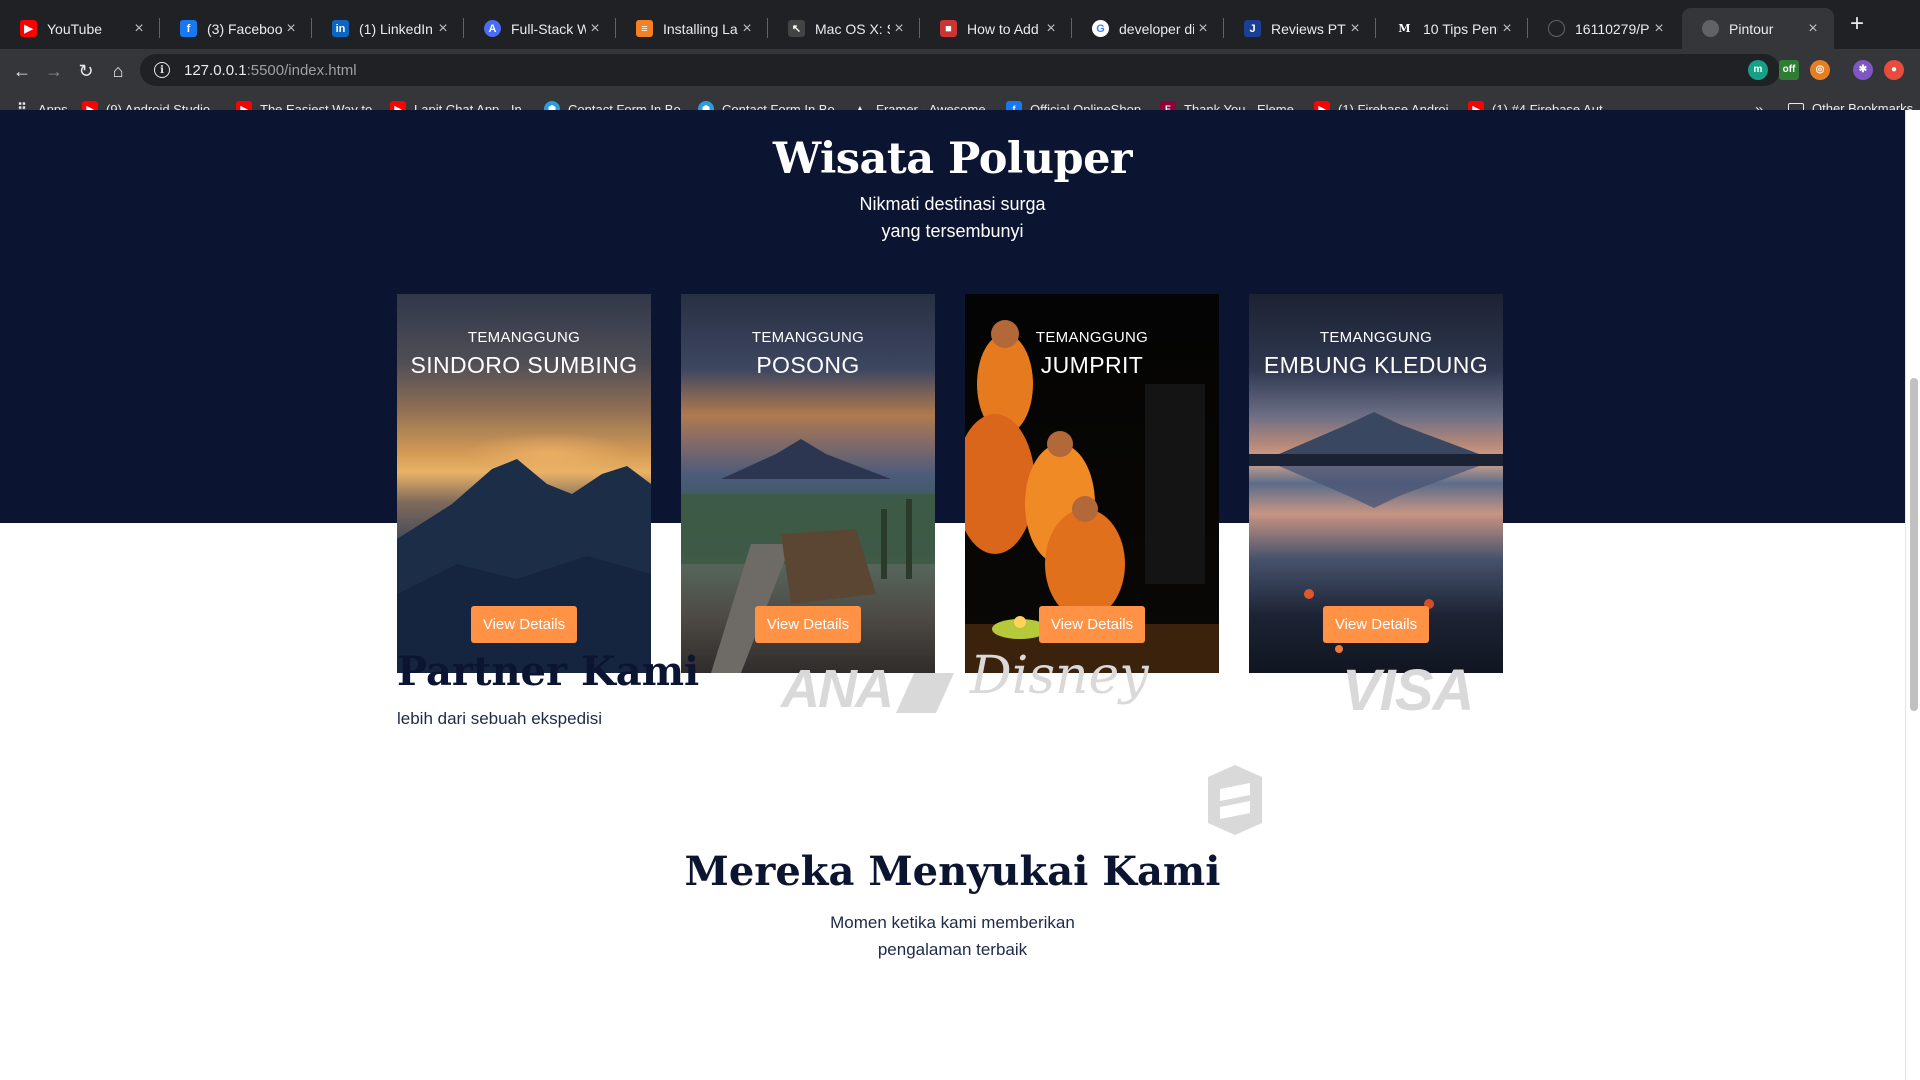 Image resolution: width=1920 pixels, height=1080 pixels. I want to click on browser-tab: M 10 Tips Penulisa ×, so click(1452, 28).